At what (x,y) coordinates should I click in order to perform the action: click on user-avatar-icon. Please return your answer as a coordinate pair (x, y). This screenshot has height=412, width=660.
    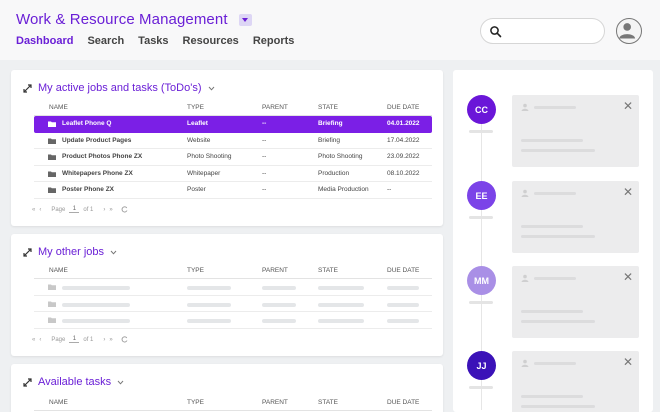
    Looking at the image, I should click on (629, 31).